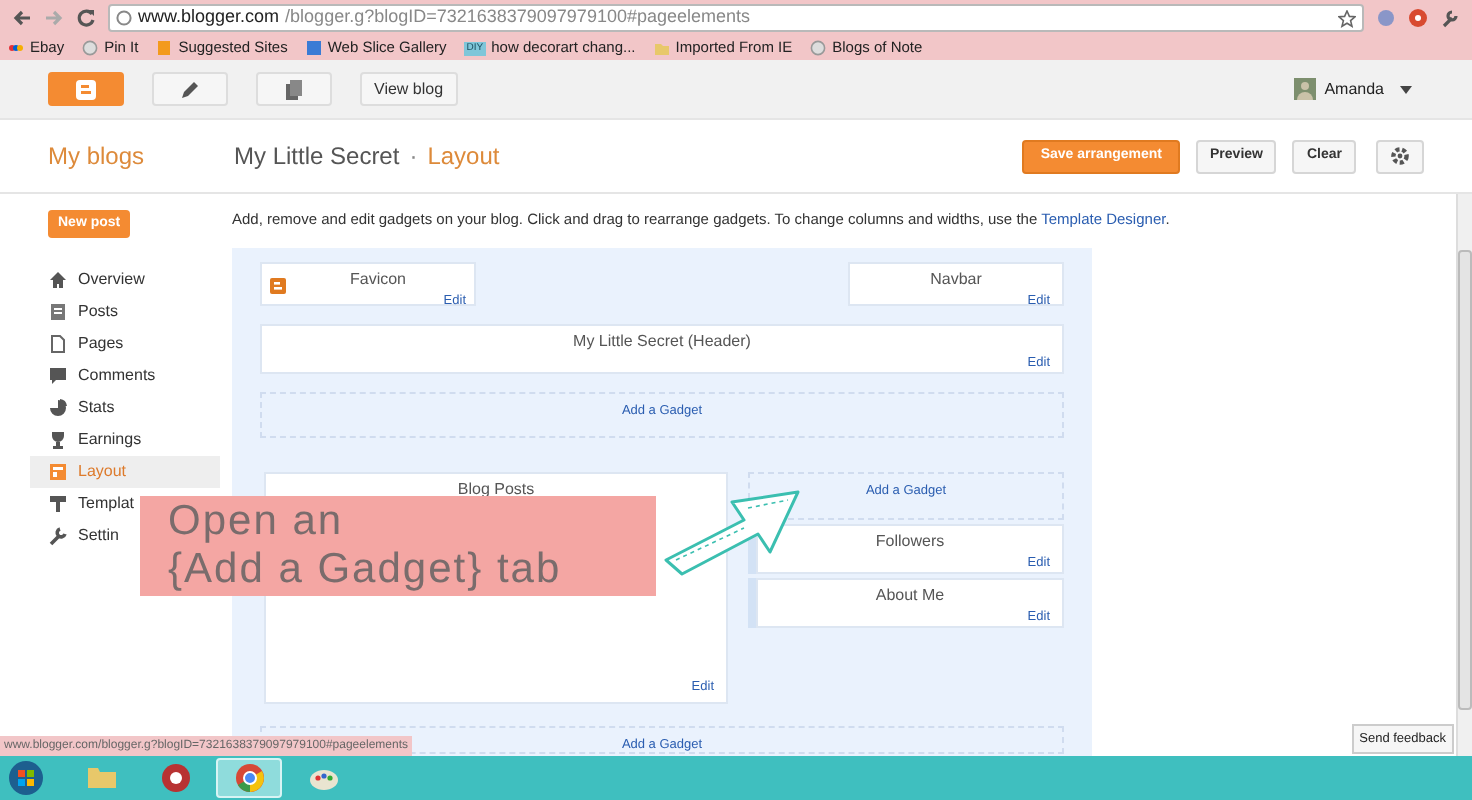 This screenshot has height=800, width=1472. I want to click on page-title: Layout, so click(463, 157).